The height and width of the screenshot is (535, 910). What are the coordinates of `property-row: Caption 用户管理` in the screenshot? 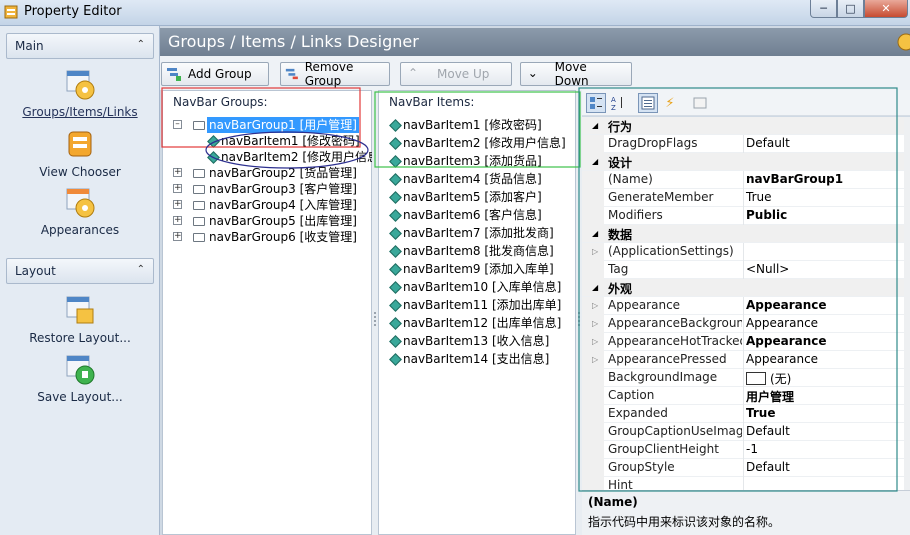 It's located at (743, 396).